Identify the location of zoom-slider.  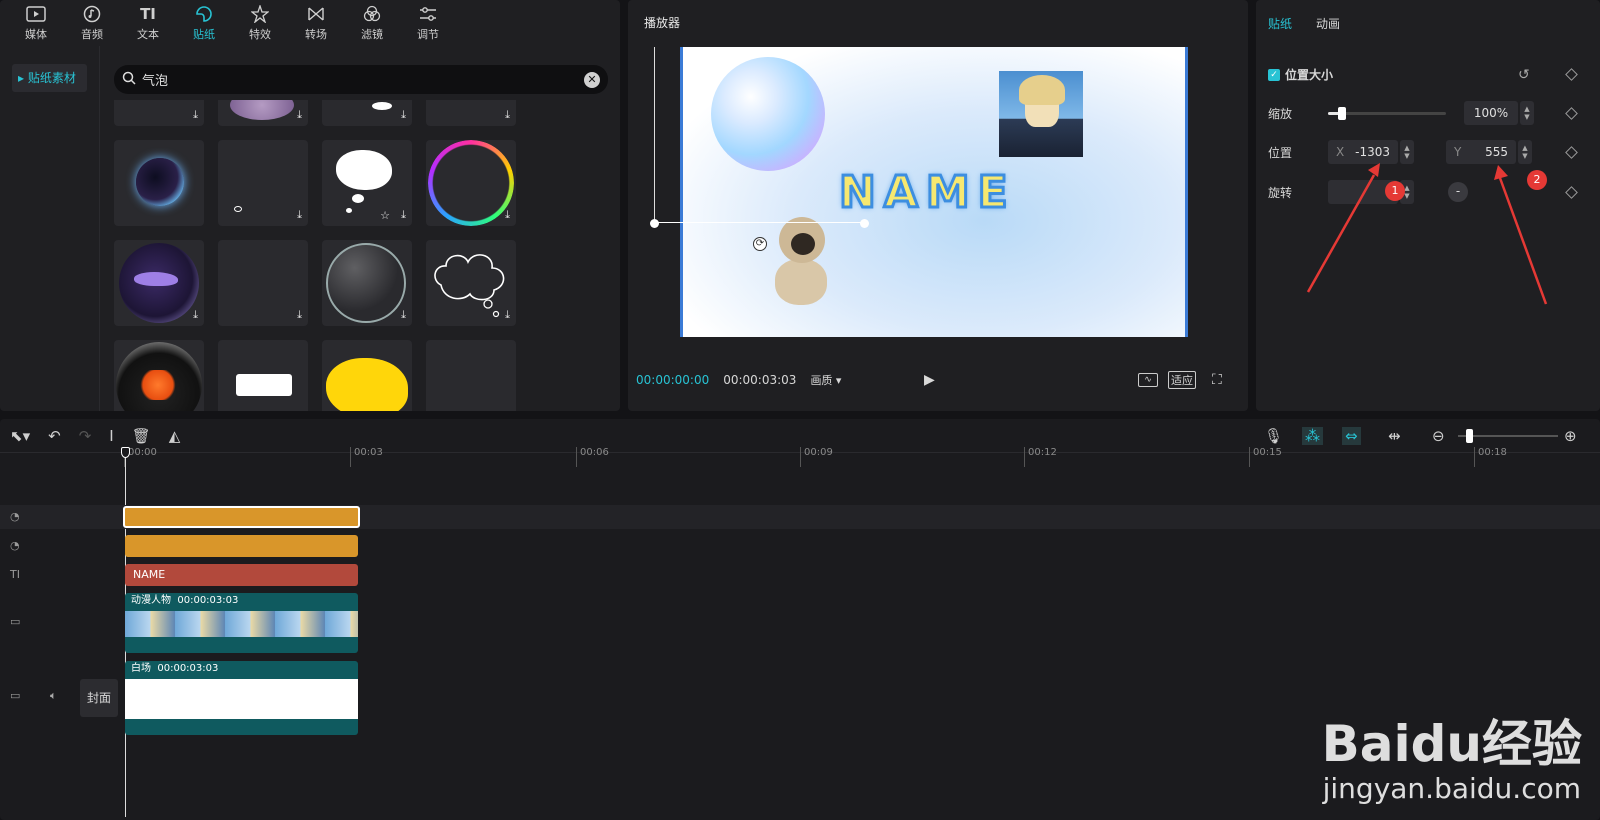
(1508, 436).